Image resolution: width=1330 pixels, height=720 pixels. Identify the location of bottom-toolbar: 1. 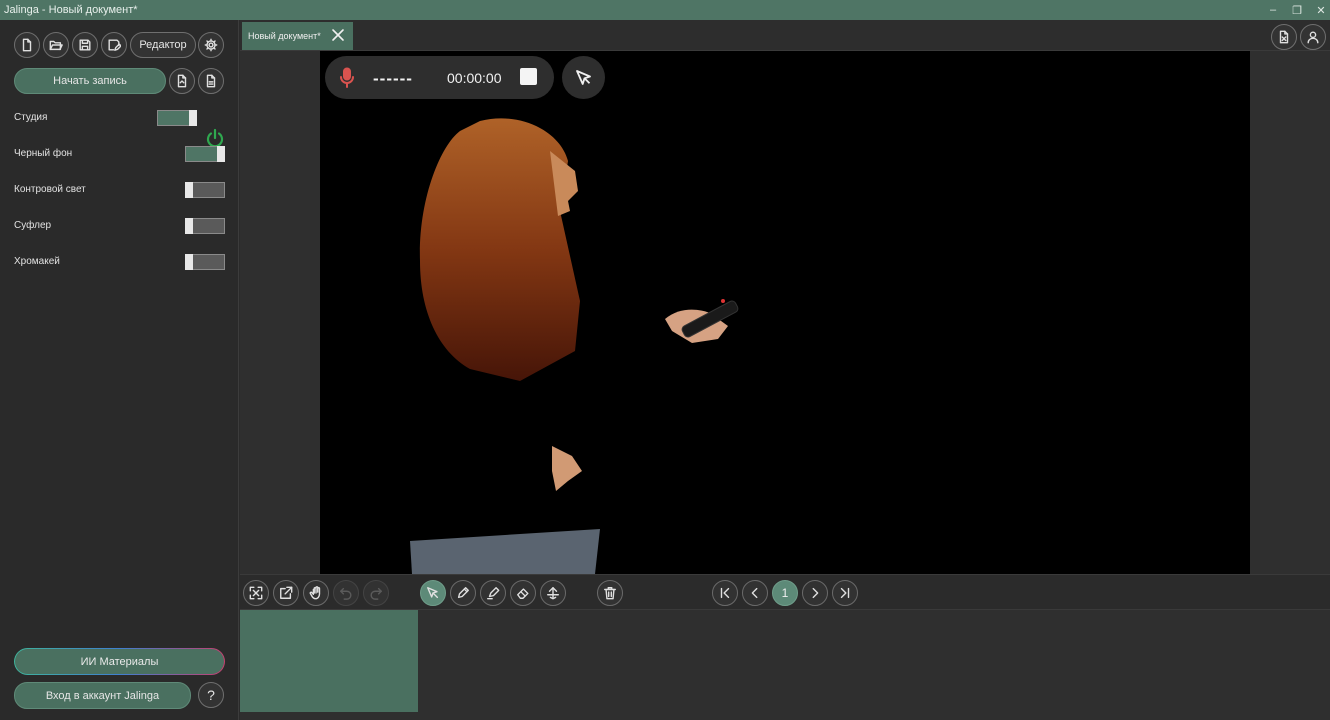
(785, 592).